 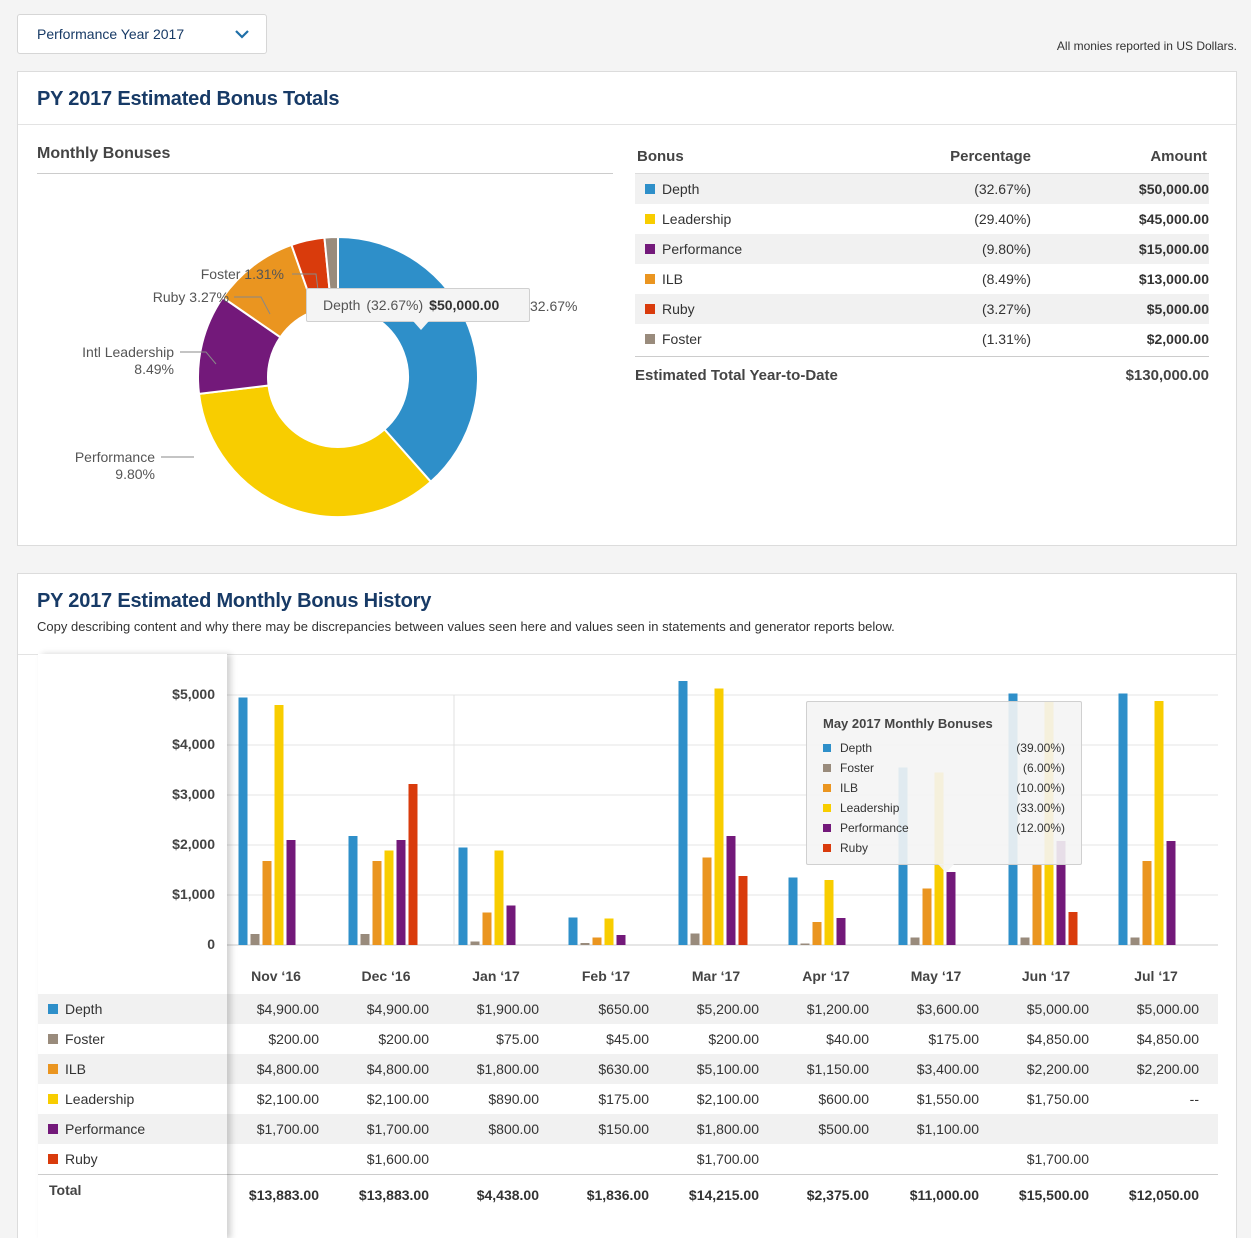 What do you see at coordinates (142, 34) in the screenshot?
I see `performance-year-select: Performance Year 2017` at bounding box center [142, 34].